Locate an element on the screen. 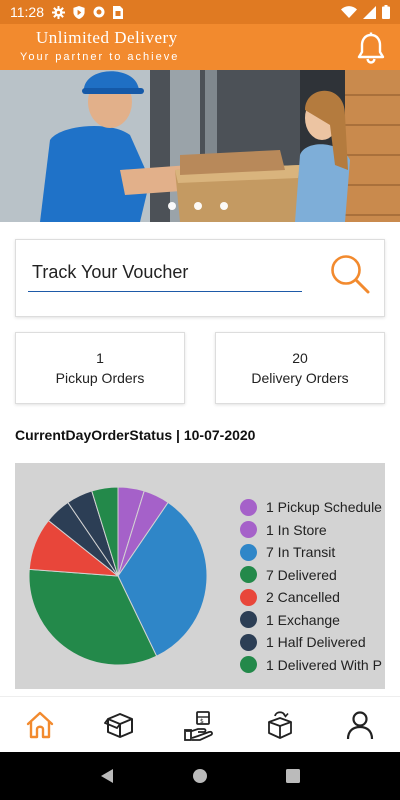  nav-profile-button is located at coordinates (360, 725).